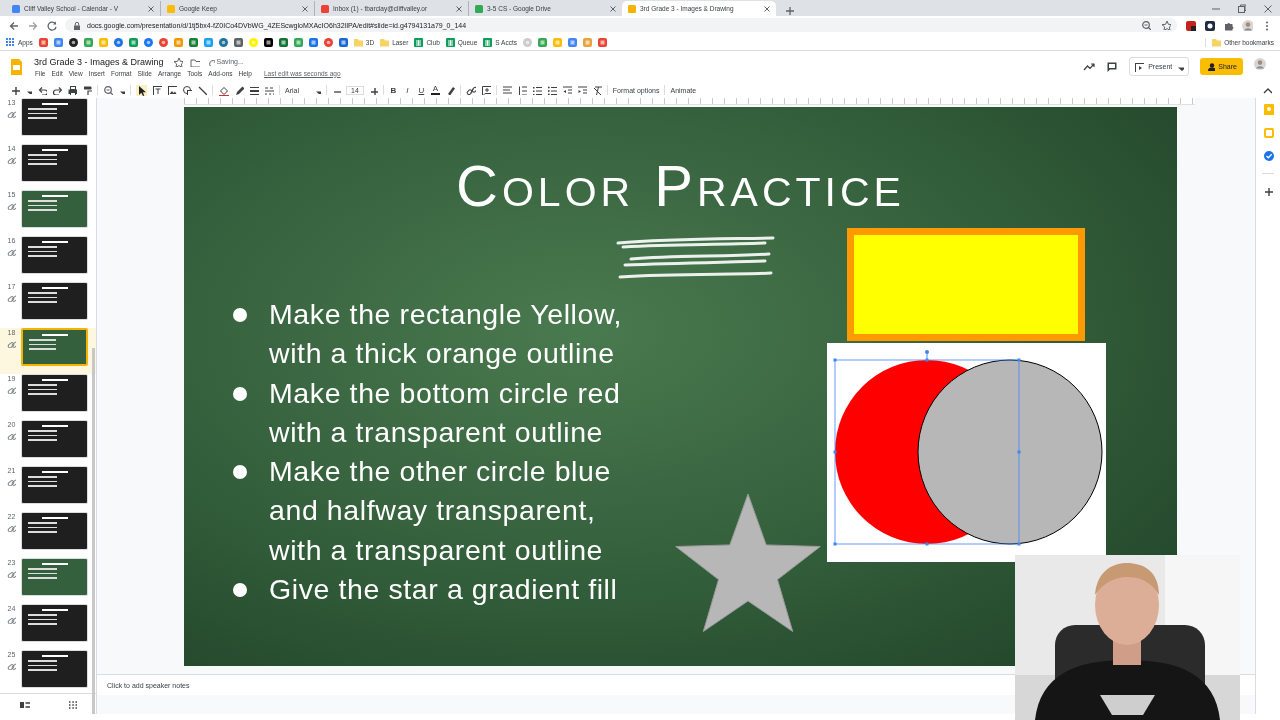  What do you see at coordinates (223, 90) in the screenshot?
I see `fill-color-icon` at bounding box center [223, 90].